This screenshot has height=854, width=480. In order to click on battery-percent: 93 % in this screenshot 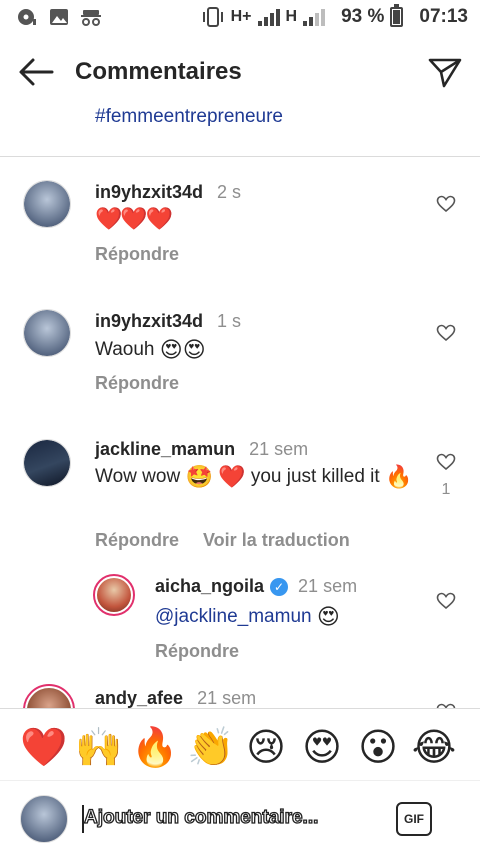, I will do `click(363, 16)`.